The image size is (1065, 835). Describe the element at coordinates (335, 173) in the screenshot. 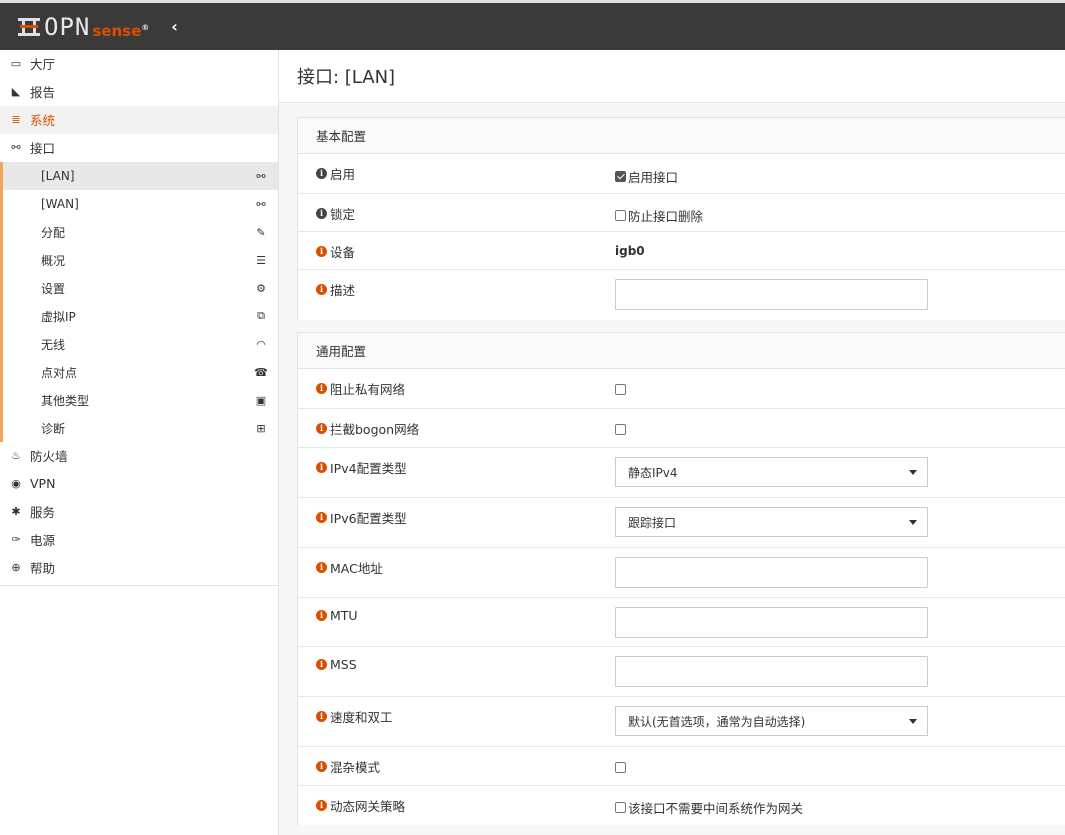

I see `field-label: i 启用` at that location.